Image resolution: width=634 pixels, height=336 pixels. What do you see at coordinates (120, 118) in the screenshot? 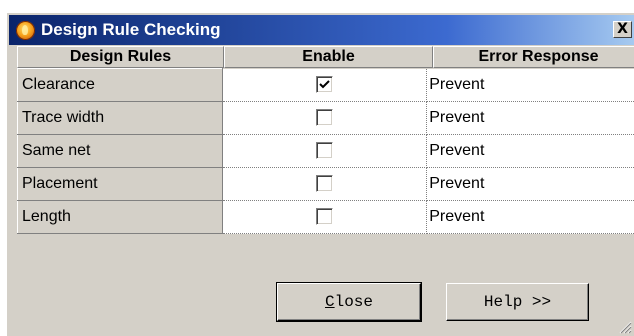
I see `rule-label: Trace width` at bounding box center [120, 118].